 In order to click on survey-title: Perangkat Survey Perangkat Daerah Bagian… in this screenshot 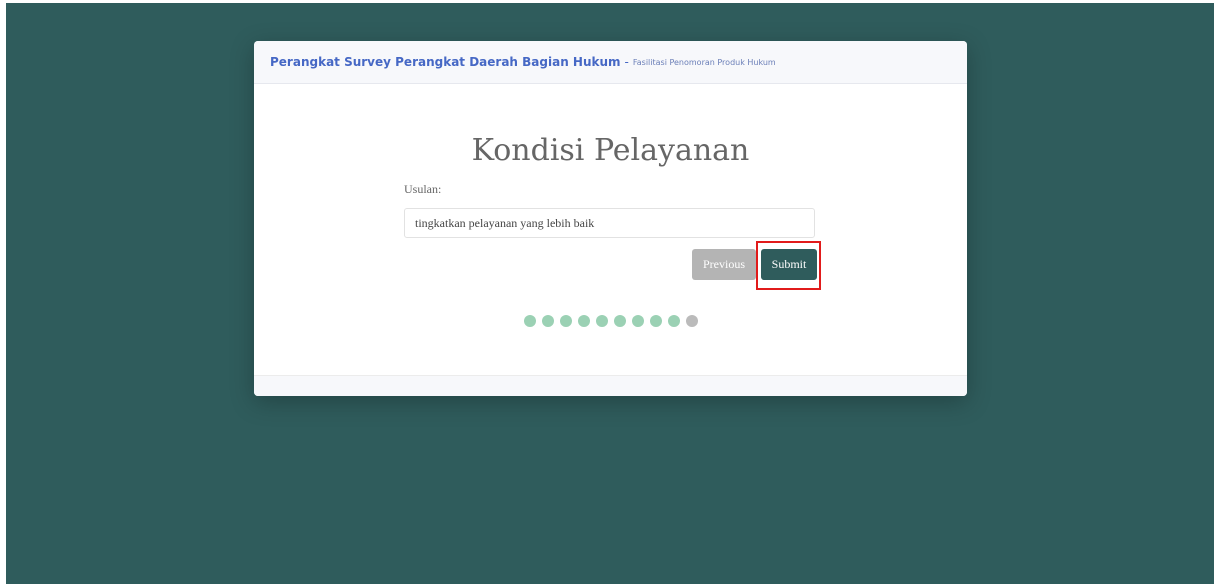, I will do `click(445, 62)`.